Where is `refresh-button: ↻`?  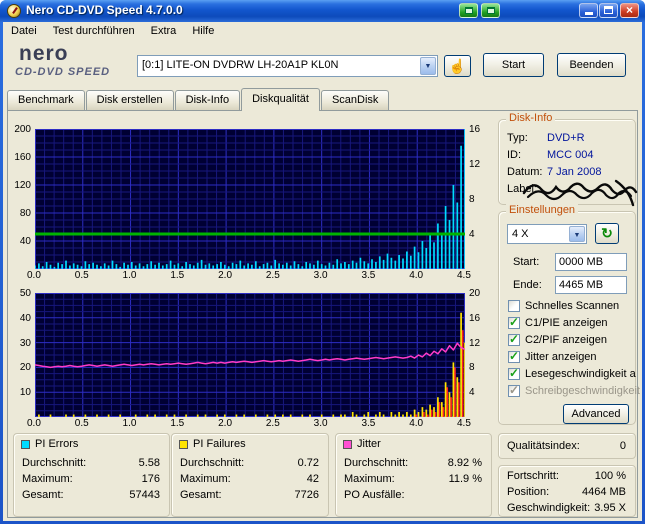 refresh-button: ↻ is located at coordinates (607, 233).